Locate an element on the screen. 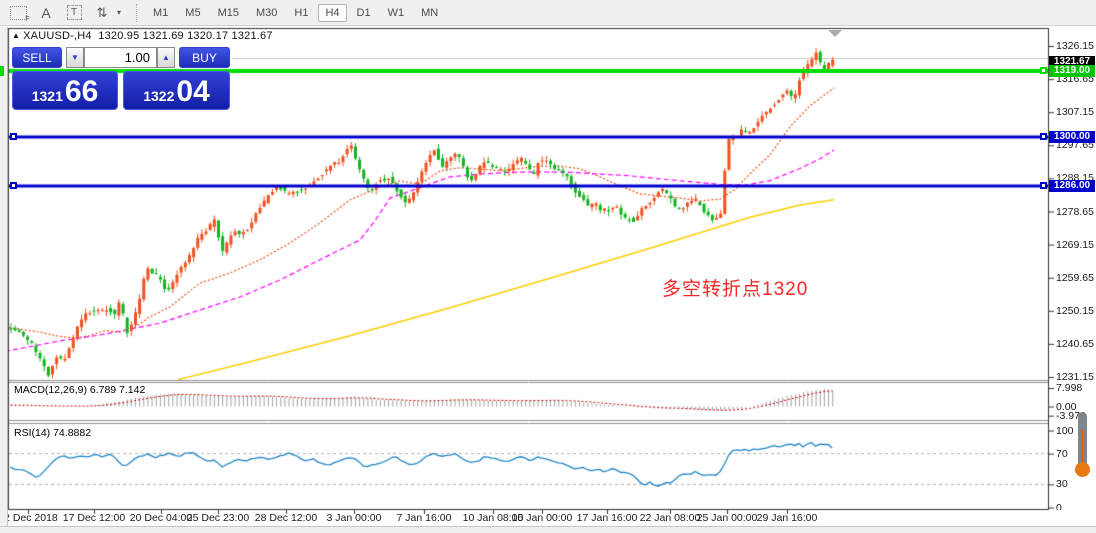 This screenshot has height=533, width=1096. ohlc-quote: 1320.95 1321.69 1320.17 1321.67 is located at coordinates (185, 36).